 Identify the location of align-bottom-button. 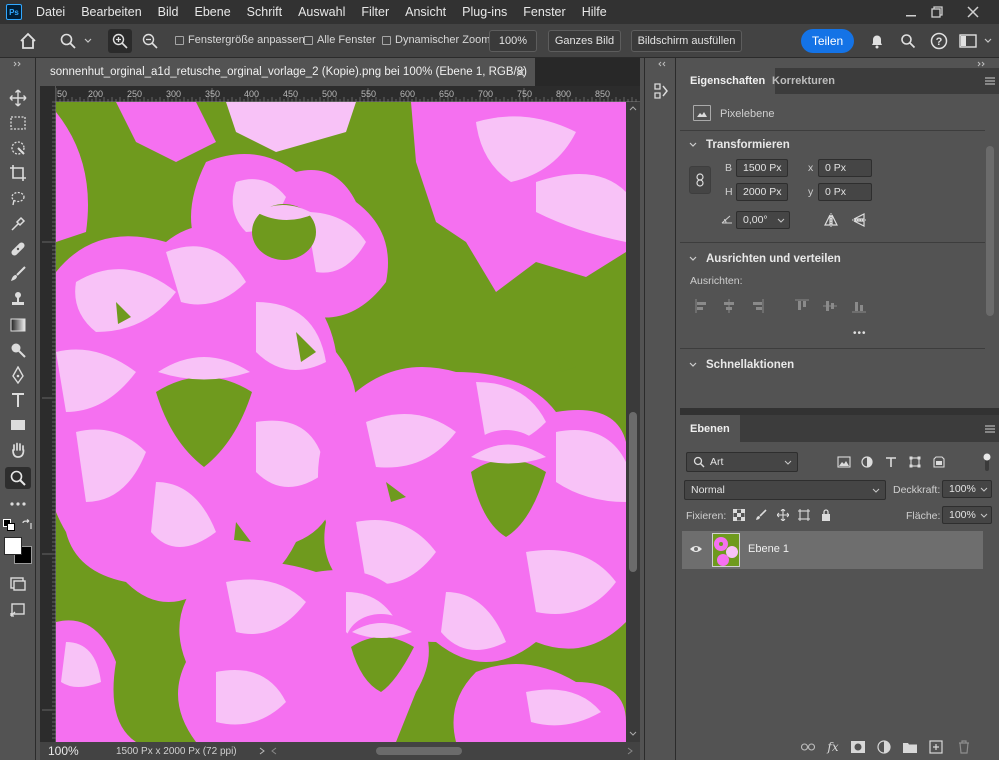
(859, 306).